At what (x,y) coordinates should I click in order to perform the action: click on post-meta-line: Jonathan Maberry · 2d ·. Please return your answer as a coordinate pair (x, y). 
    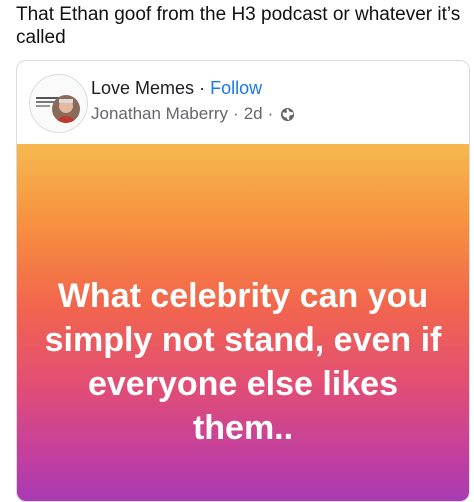
    Looking at the image, I should click on (193, 114).